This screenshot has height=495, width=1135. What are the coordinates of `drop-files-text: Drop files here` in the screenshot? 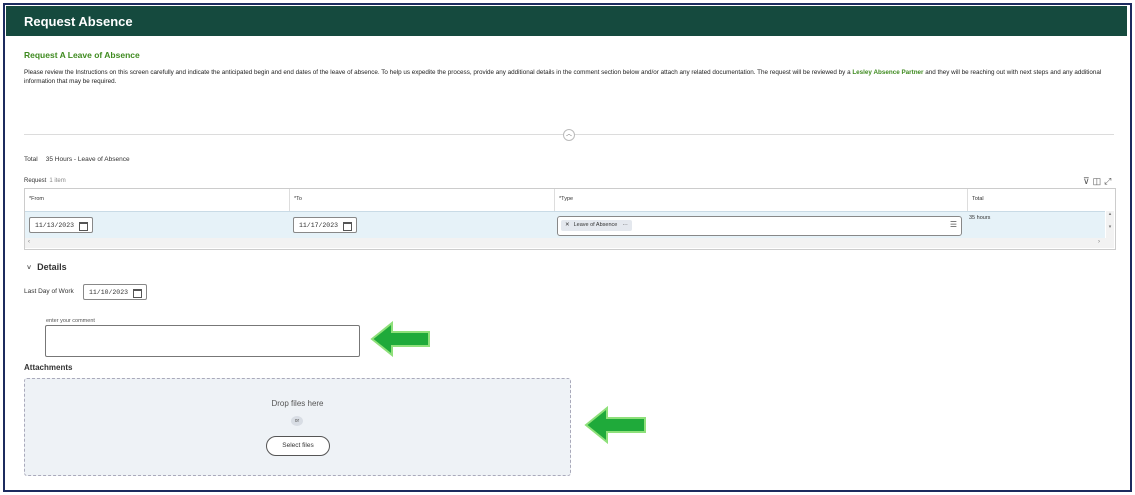 It's located at (297, 403).